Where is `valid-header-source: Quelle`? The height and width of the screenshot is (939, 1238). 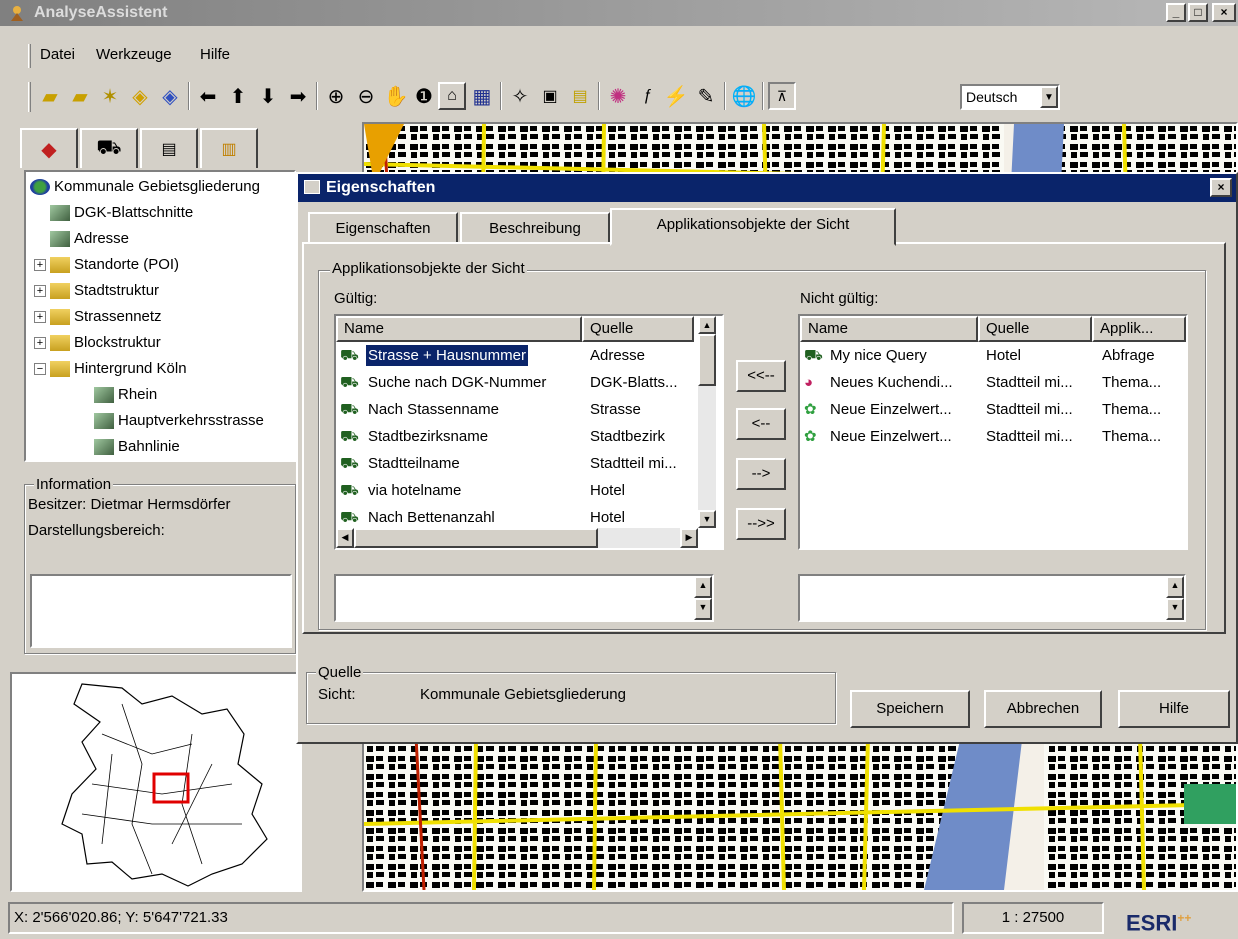 valid-header-source: Quelle is located at coordinates (638, 329).